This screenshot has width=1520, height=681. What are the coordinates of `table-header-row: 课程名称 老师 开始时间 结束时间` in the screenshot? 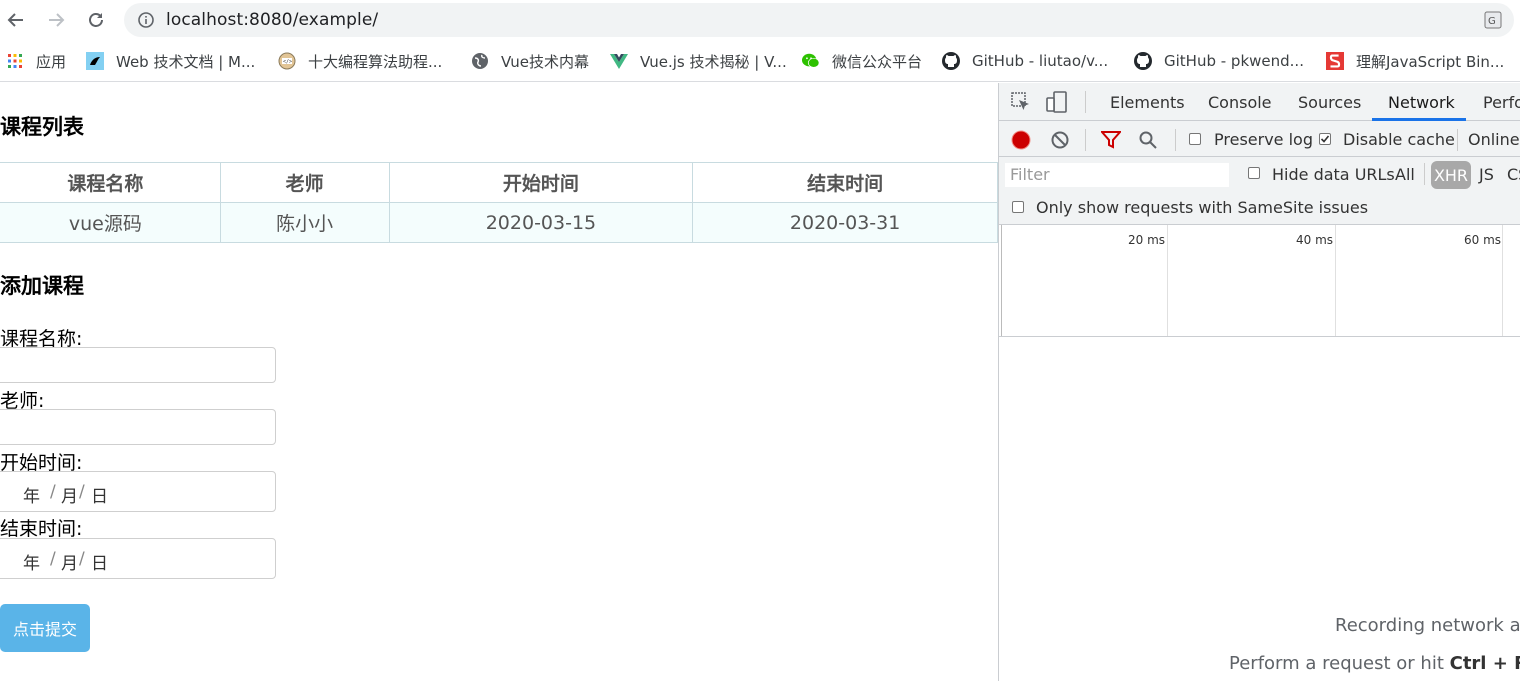 It's located at (499, 182).